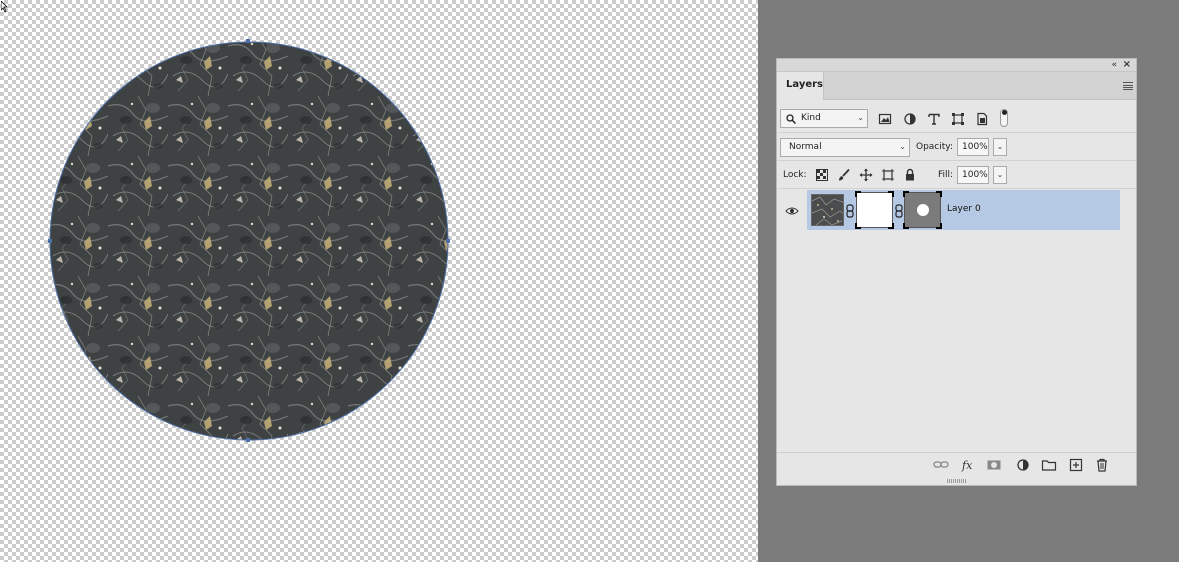 The height and width of the screenshot is (562, 1179). Describe the element at coordinates (888, 175) in the screenshot. I see `lock-artboard-icon` at that location.